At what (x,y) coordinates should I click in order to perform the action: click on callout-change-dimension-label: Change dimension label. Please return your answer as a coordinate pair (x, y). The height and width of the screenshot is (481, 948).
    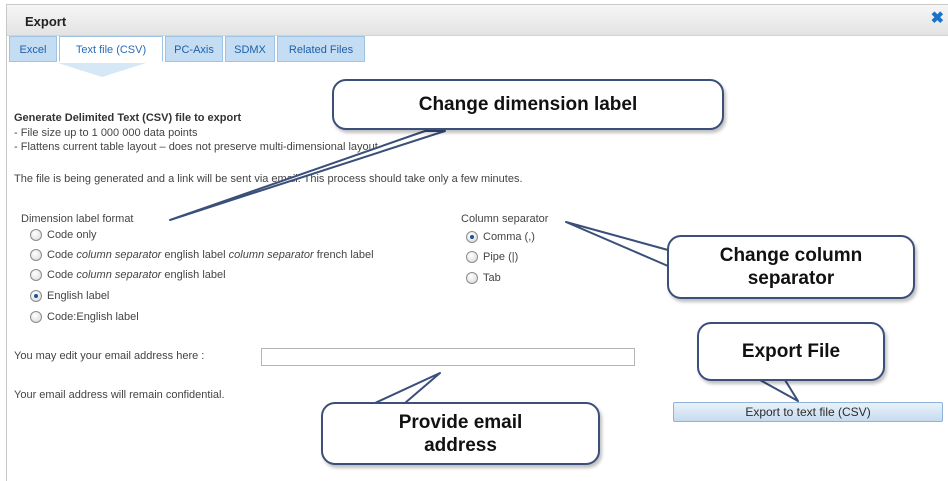
    Looking at the image, I should click on (528, 104).